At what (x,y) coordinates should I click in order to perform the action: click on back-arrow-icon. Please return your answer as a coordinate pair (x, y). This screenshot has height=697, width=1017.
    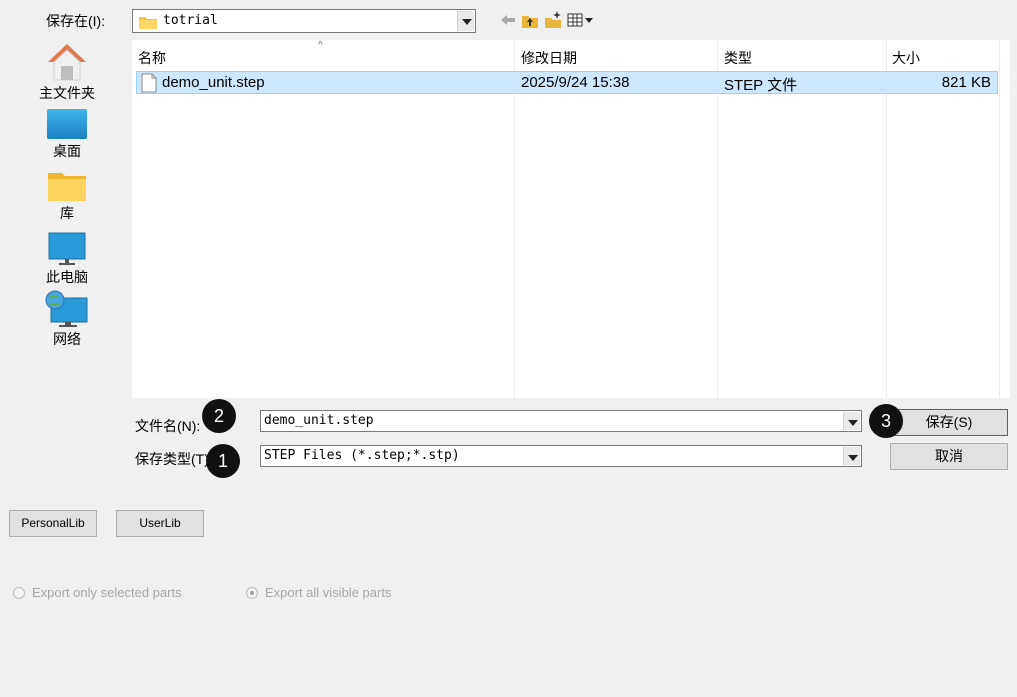
    Looking at the image, I should click on (508, 20).